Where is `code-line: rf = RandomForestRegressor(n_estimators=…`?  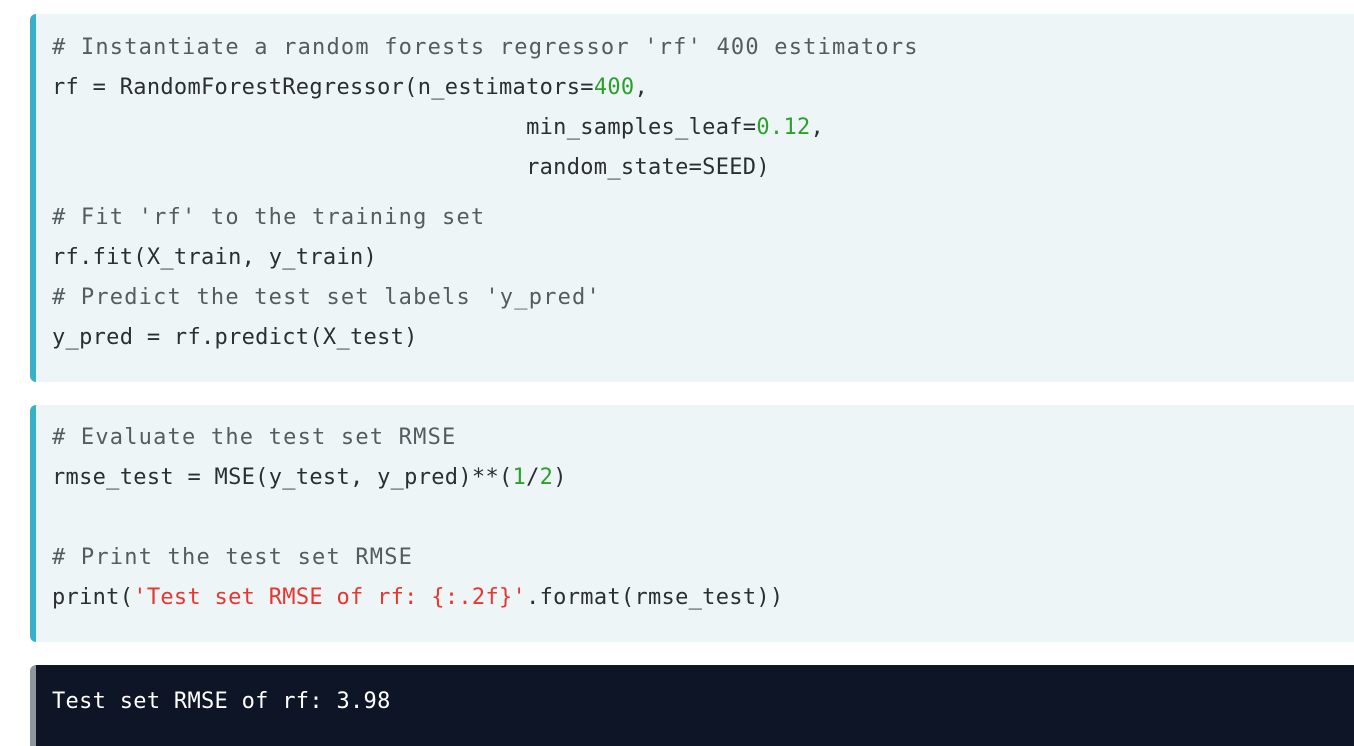 code-line: rf = RandomForestRegressor(n_estimators=… is located at coordinates (350, 88).